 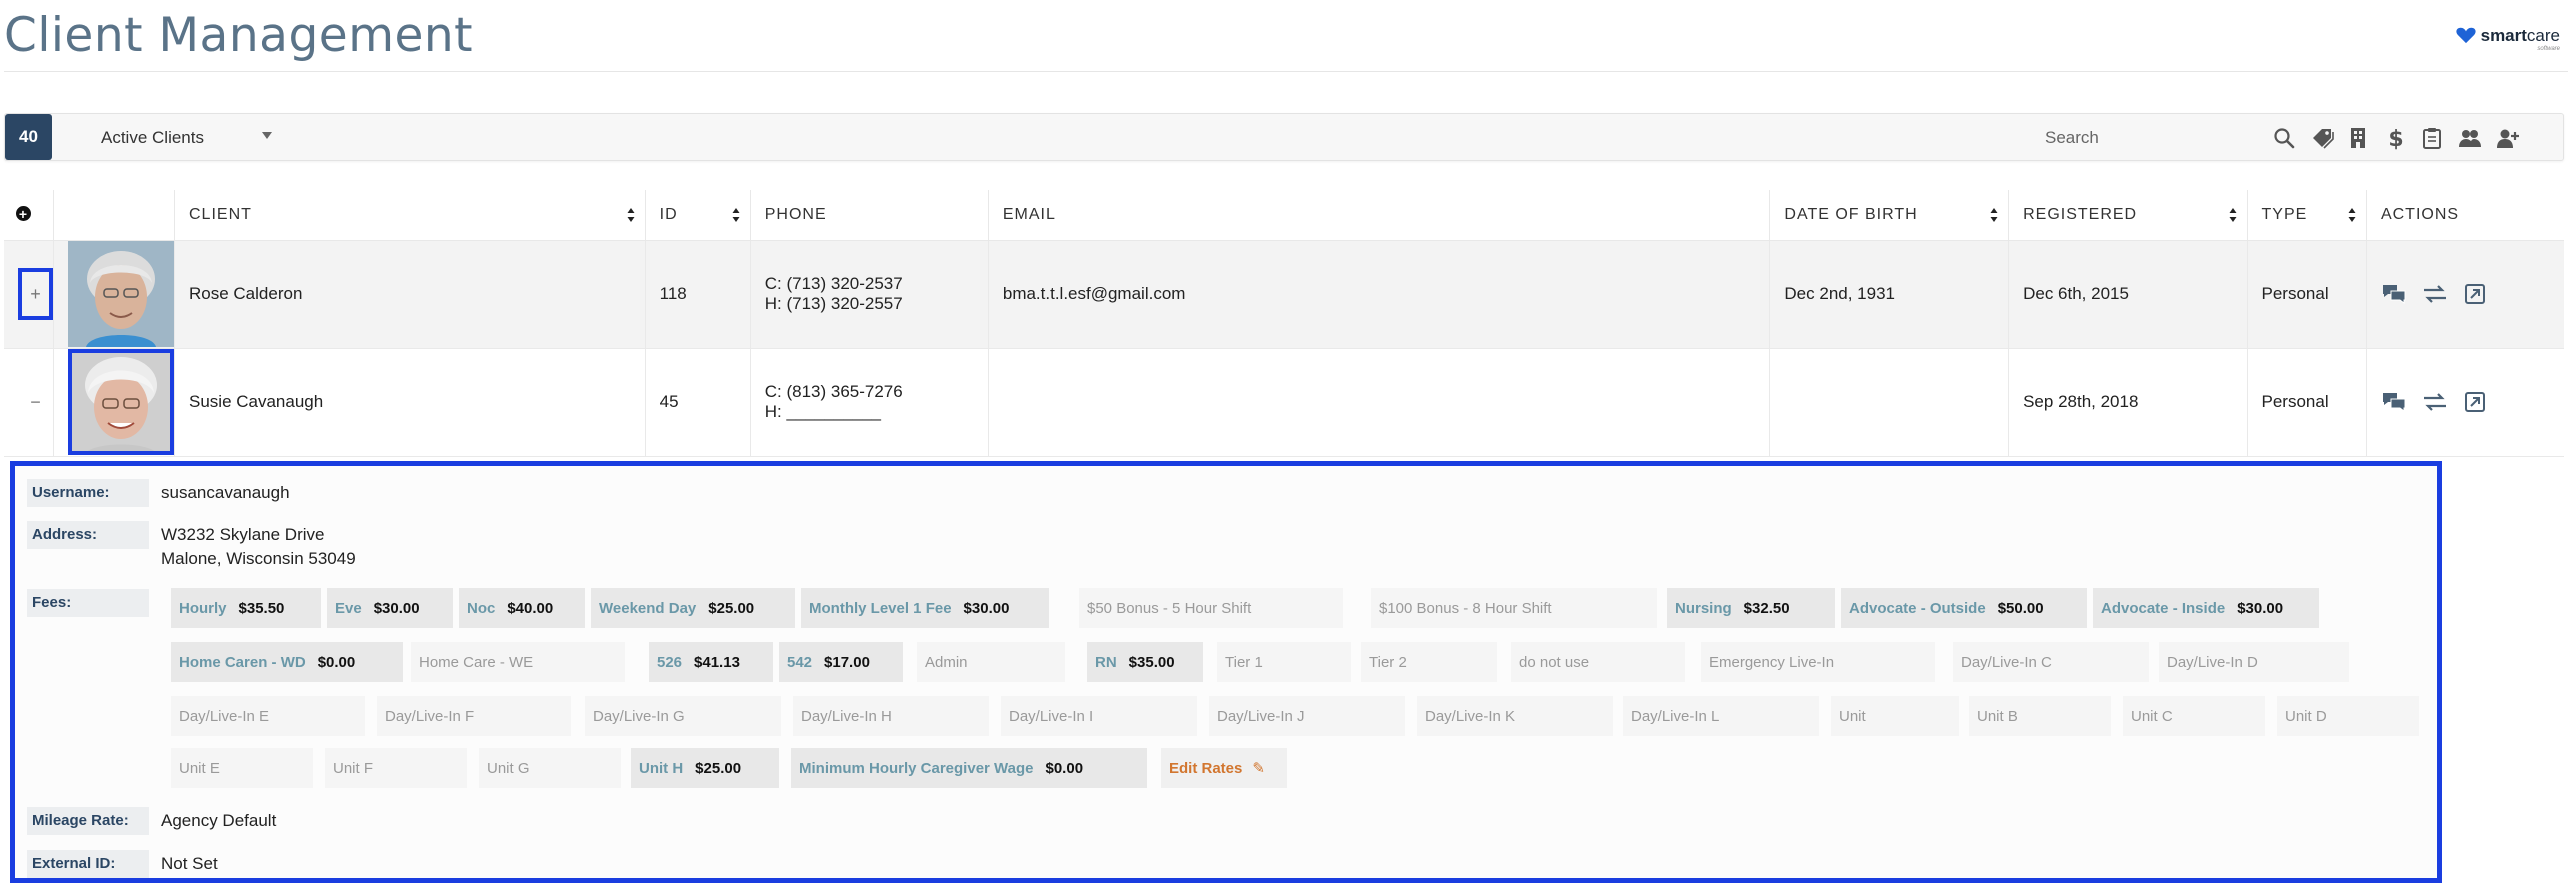 What do you see at coordinates (869, 294) in the screenshot?
I see `client-phone: C: (713) 320-2537 H: (713) 320-2557` at bounding box center [869, 294].